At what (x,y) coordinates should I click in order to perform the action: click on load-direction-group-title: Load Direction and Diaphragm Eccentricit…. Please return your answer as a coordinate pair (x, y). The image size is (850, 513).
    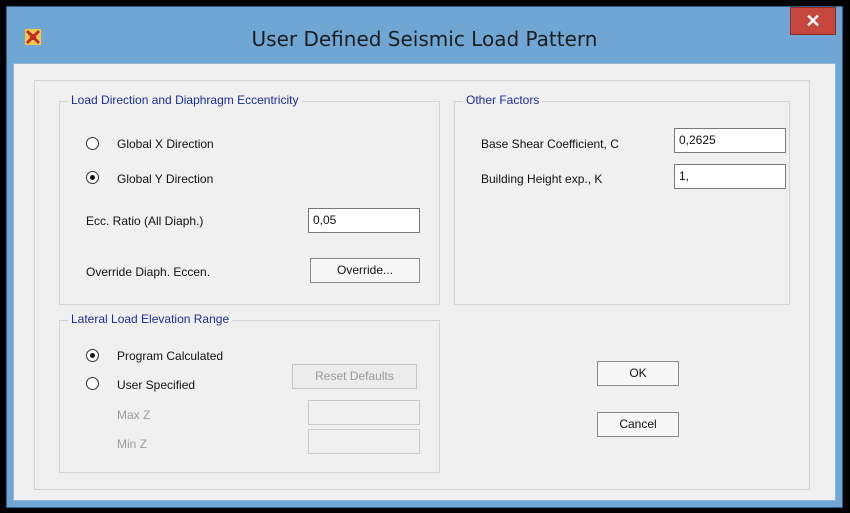
    Looking at the image, I should click on (185, 100).